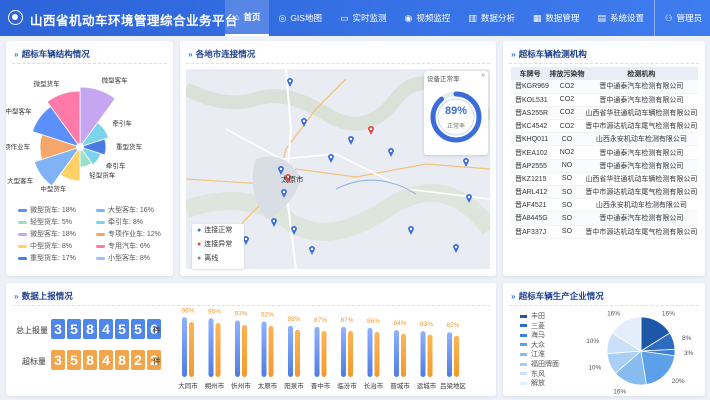  Describe the element at coordinates (15, 17) in the screenshot. I see `logo-icon` at that location.